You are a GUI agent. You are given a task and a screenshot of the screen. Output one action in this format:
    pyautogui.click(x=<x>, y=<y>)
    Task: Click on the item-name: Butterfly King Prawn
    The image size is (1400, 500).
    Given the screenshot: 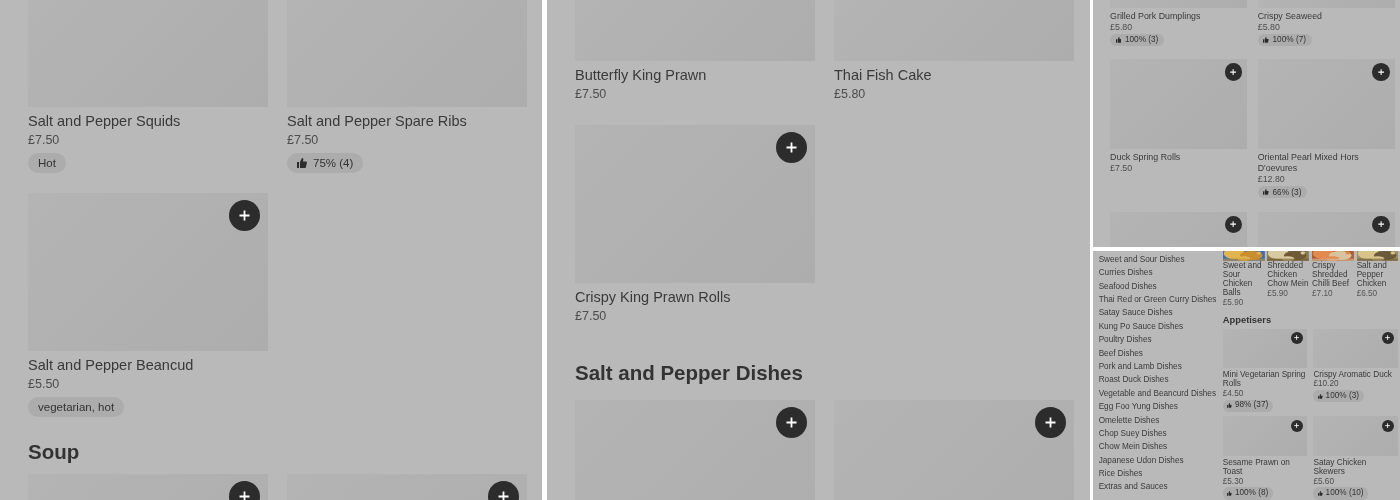 What is the action you would take?
    pyautogui.click(x=641, y=75)
    